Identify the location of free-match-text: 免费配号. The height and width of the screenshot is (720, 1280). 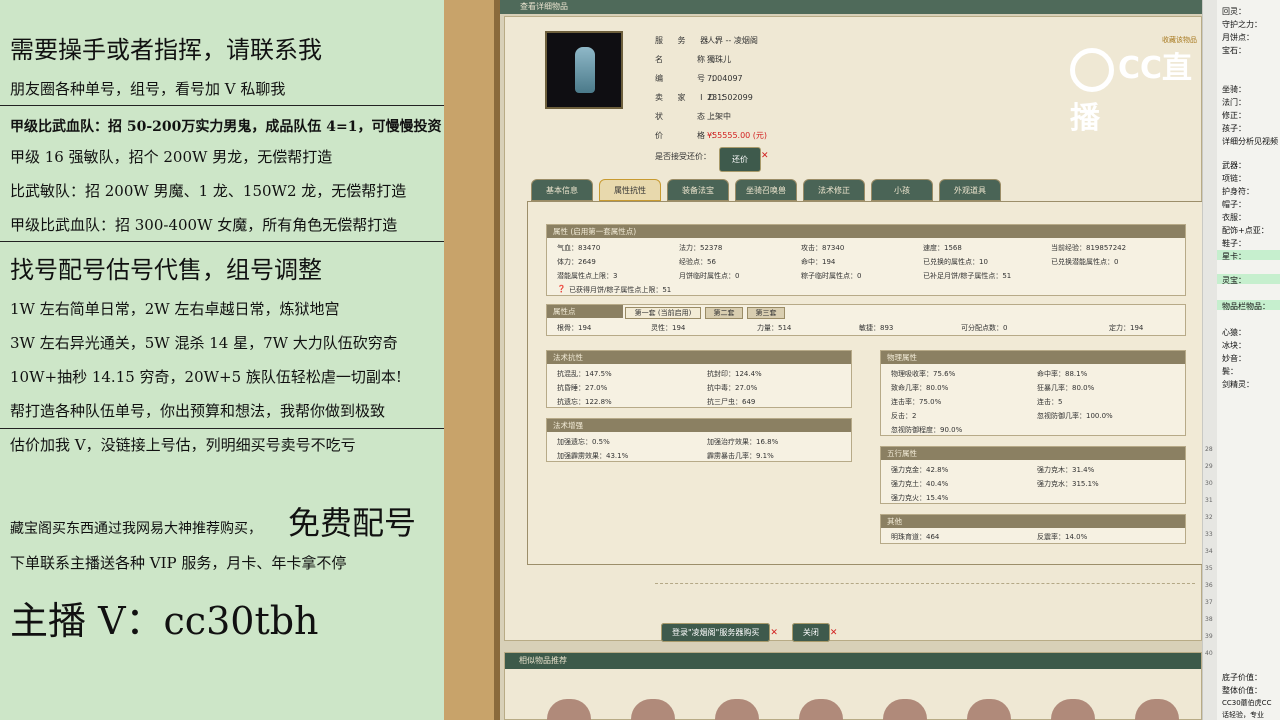
(352, 523).